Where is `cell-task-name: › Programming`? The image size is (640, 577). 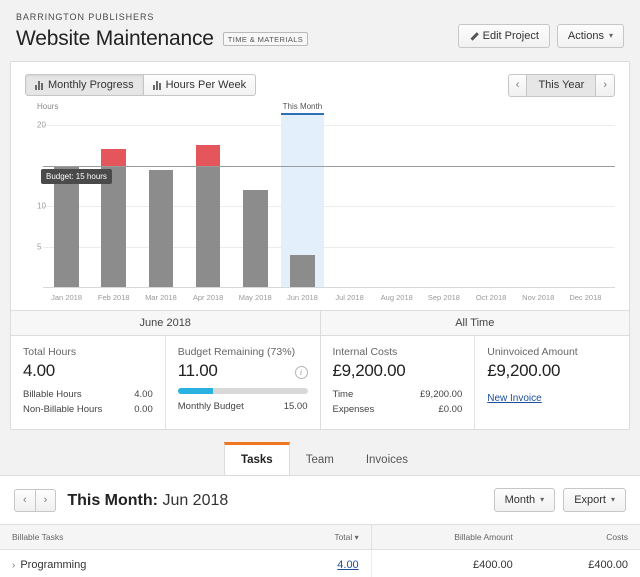
cell-task-name: › Programming is located at coordinates (147, 563).